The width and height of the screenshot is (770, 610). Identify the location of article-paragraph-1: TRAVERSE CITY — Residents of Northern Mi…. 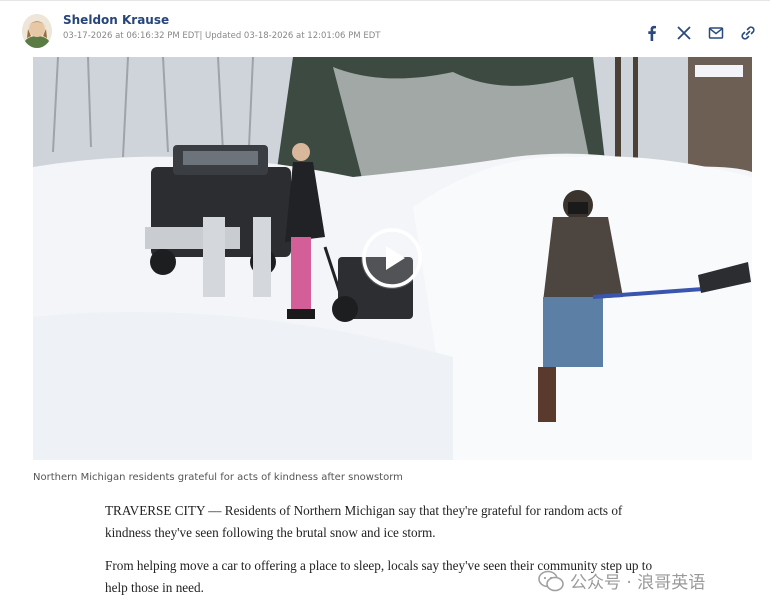
(364, 521).